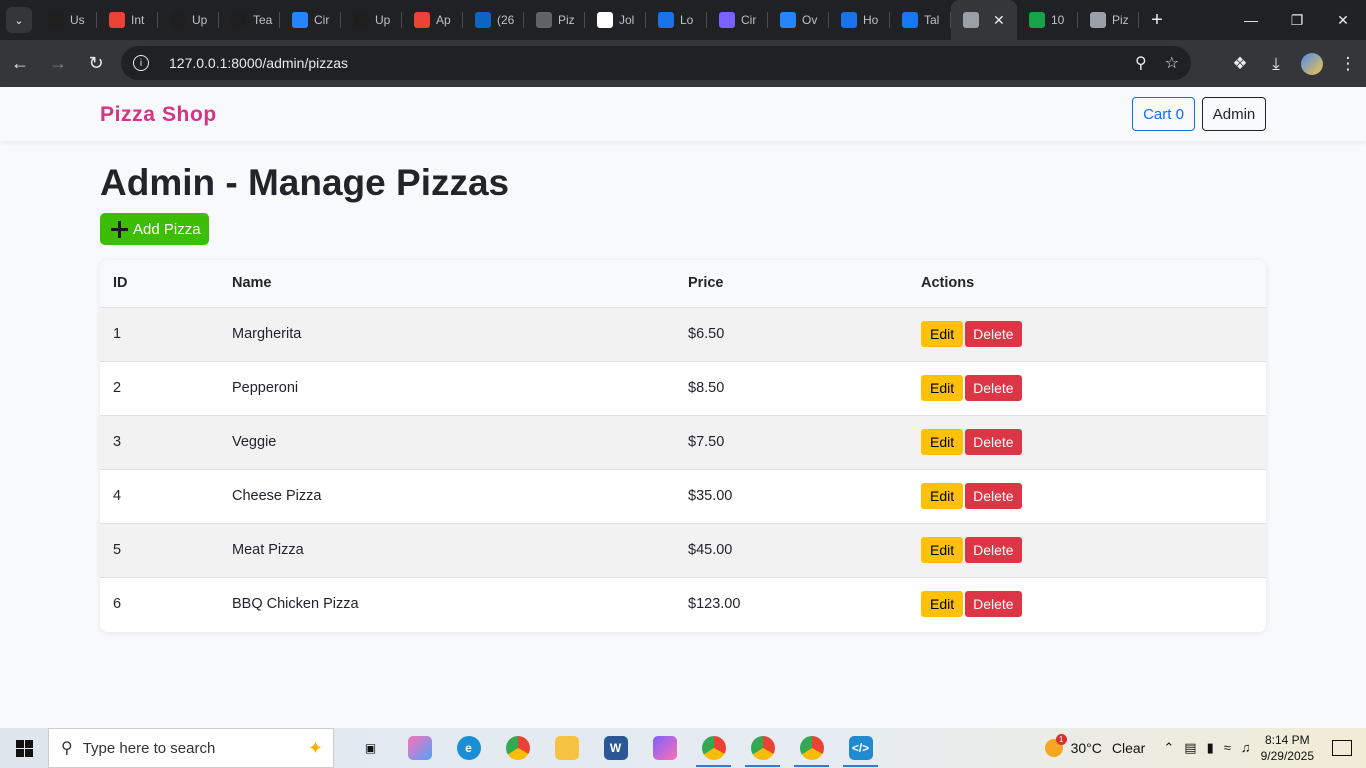 This screenshot has width=1366, height=768. I want to click on table-row: 4 Cheese Pizza $35.00 Edit Delete, so click(683, 496).